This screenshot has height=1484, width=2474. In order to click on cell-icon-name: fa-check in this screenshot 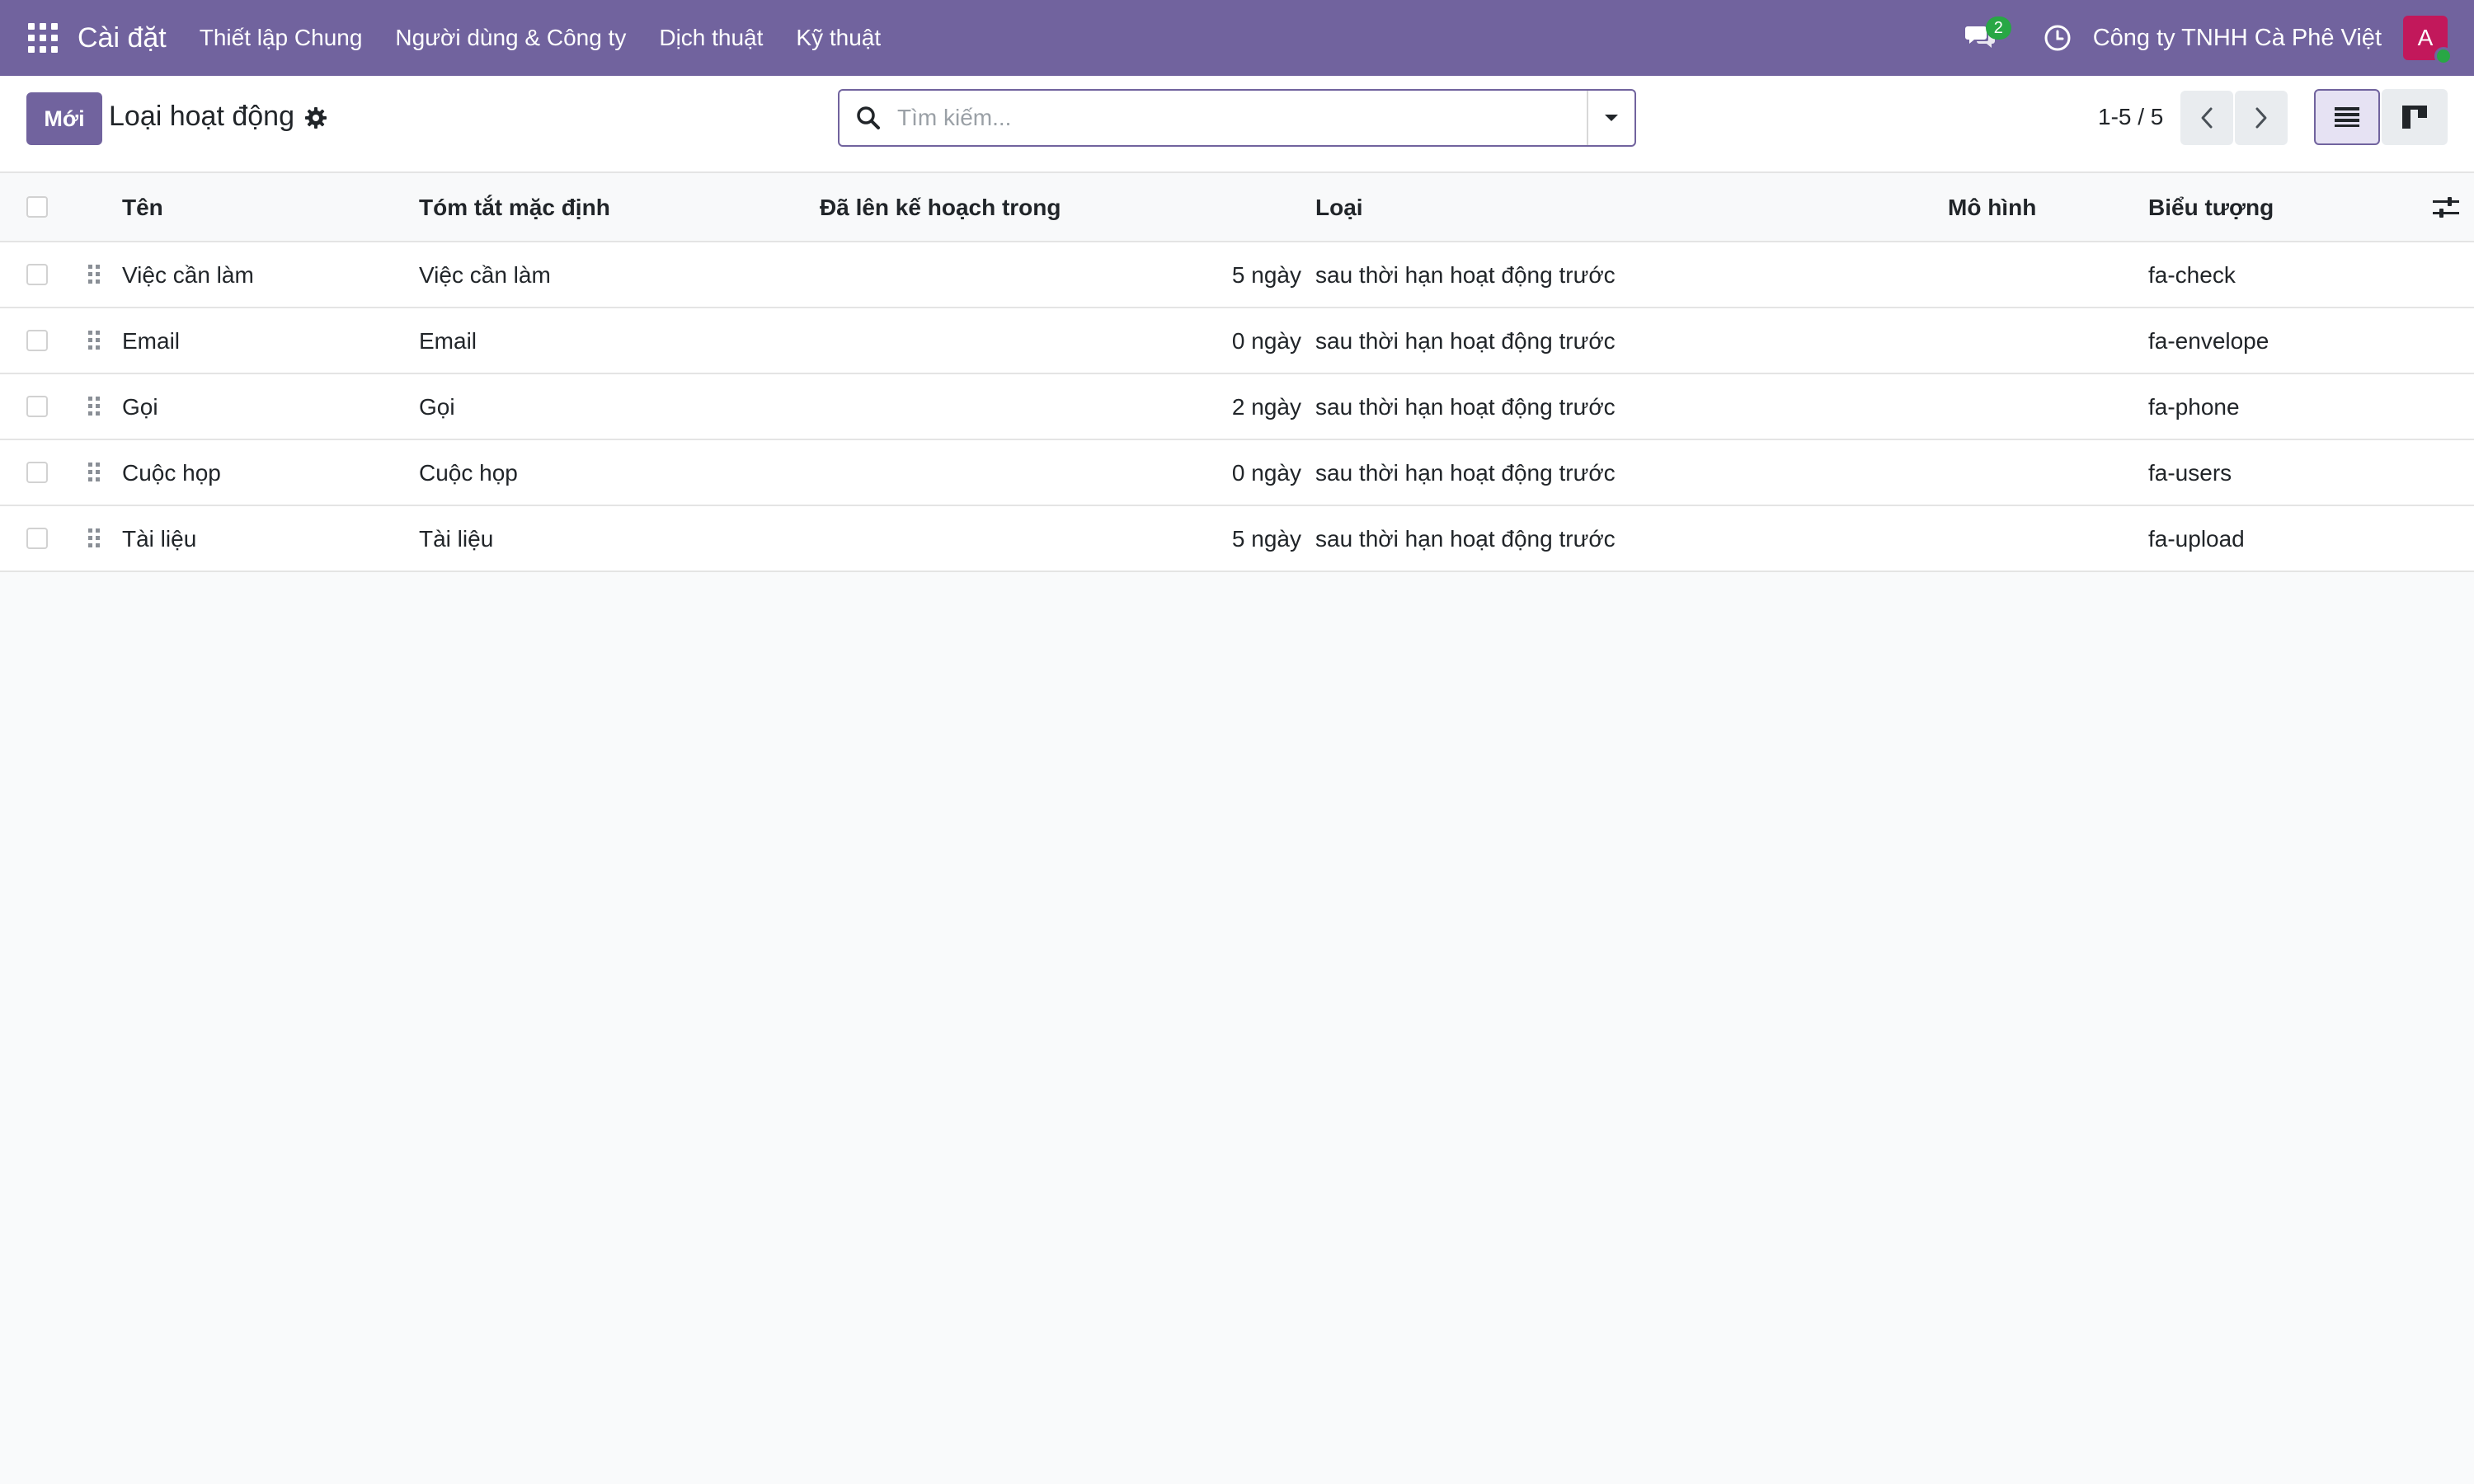, I will do `click(2192, 275)`.